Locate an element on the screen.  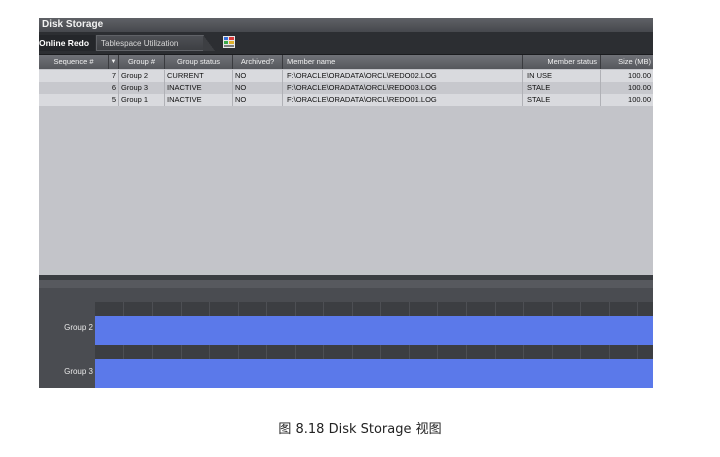
header-member-name: Member name is located at coordinates (403, 62).